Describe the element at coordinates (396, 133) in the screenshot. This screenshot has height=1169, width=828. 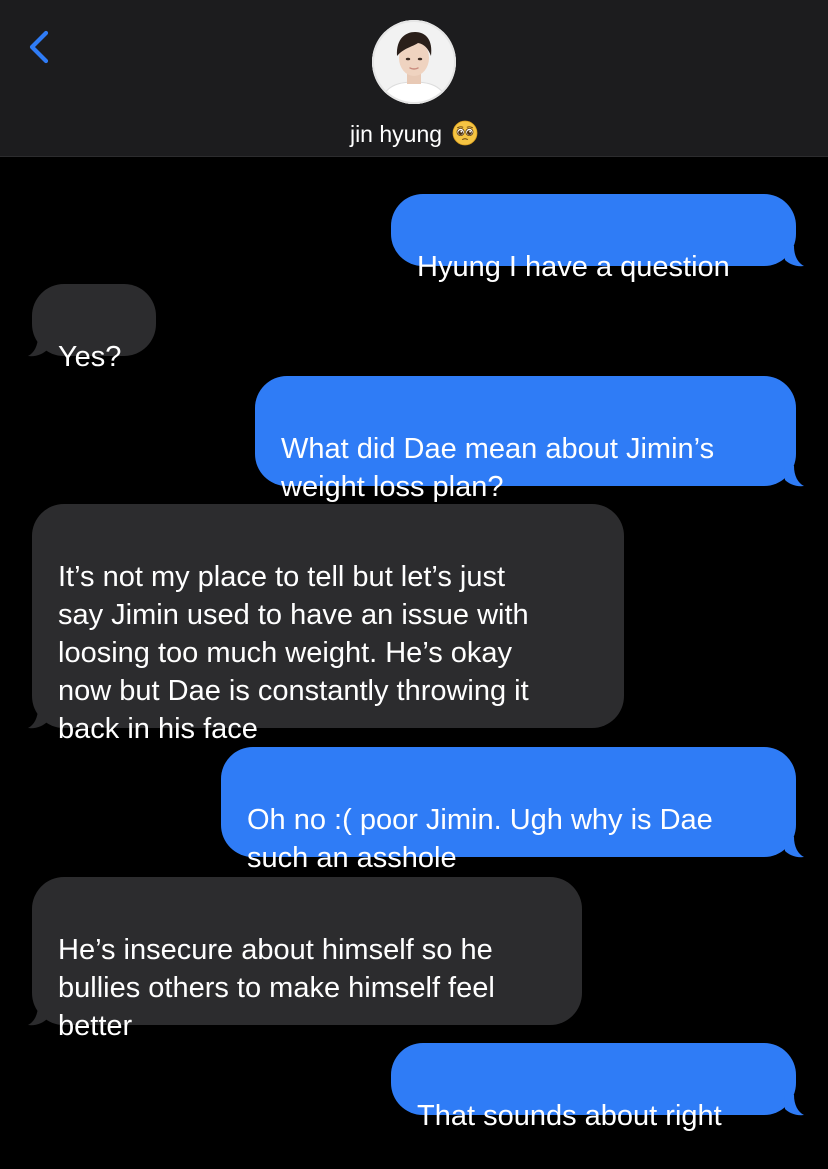
I see `contact-name: jin hyung` at that location.